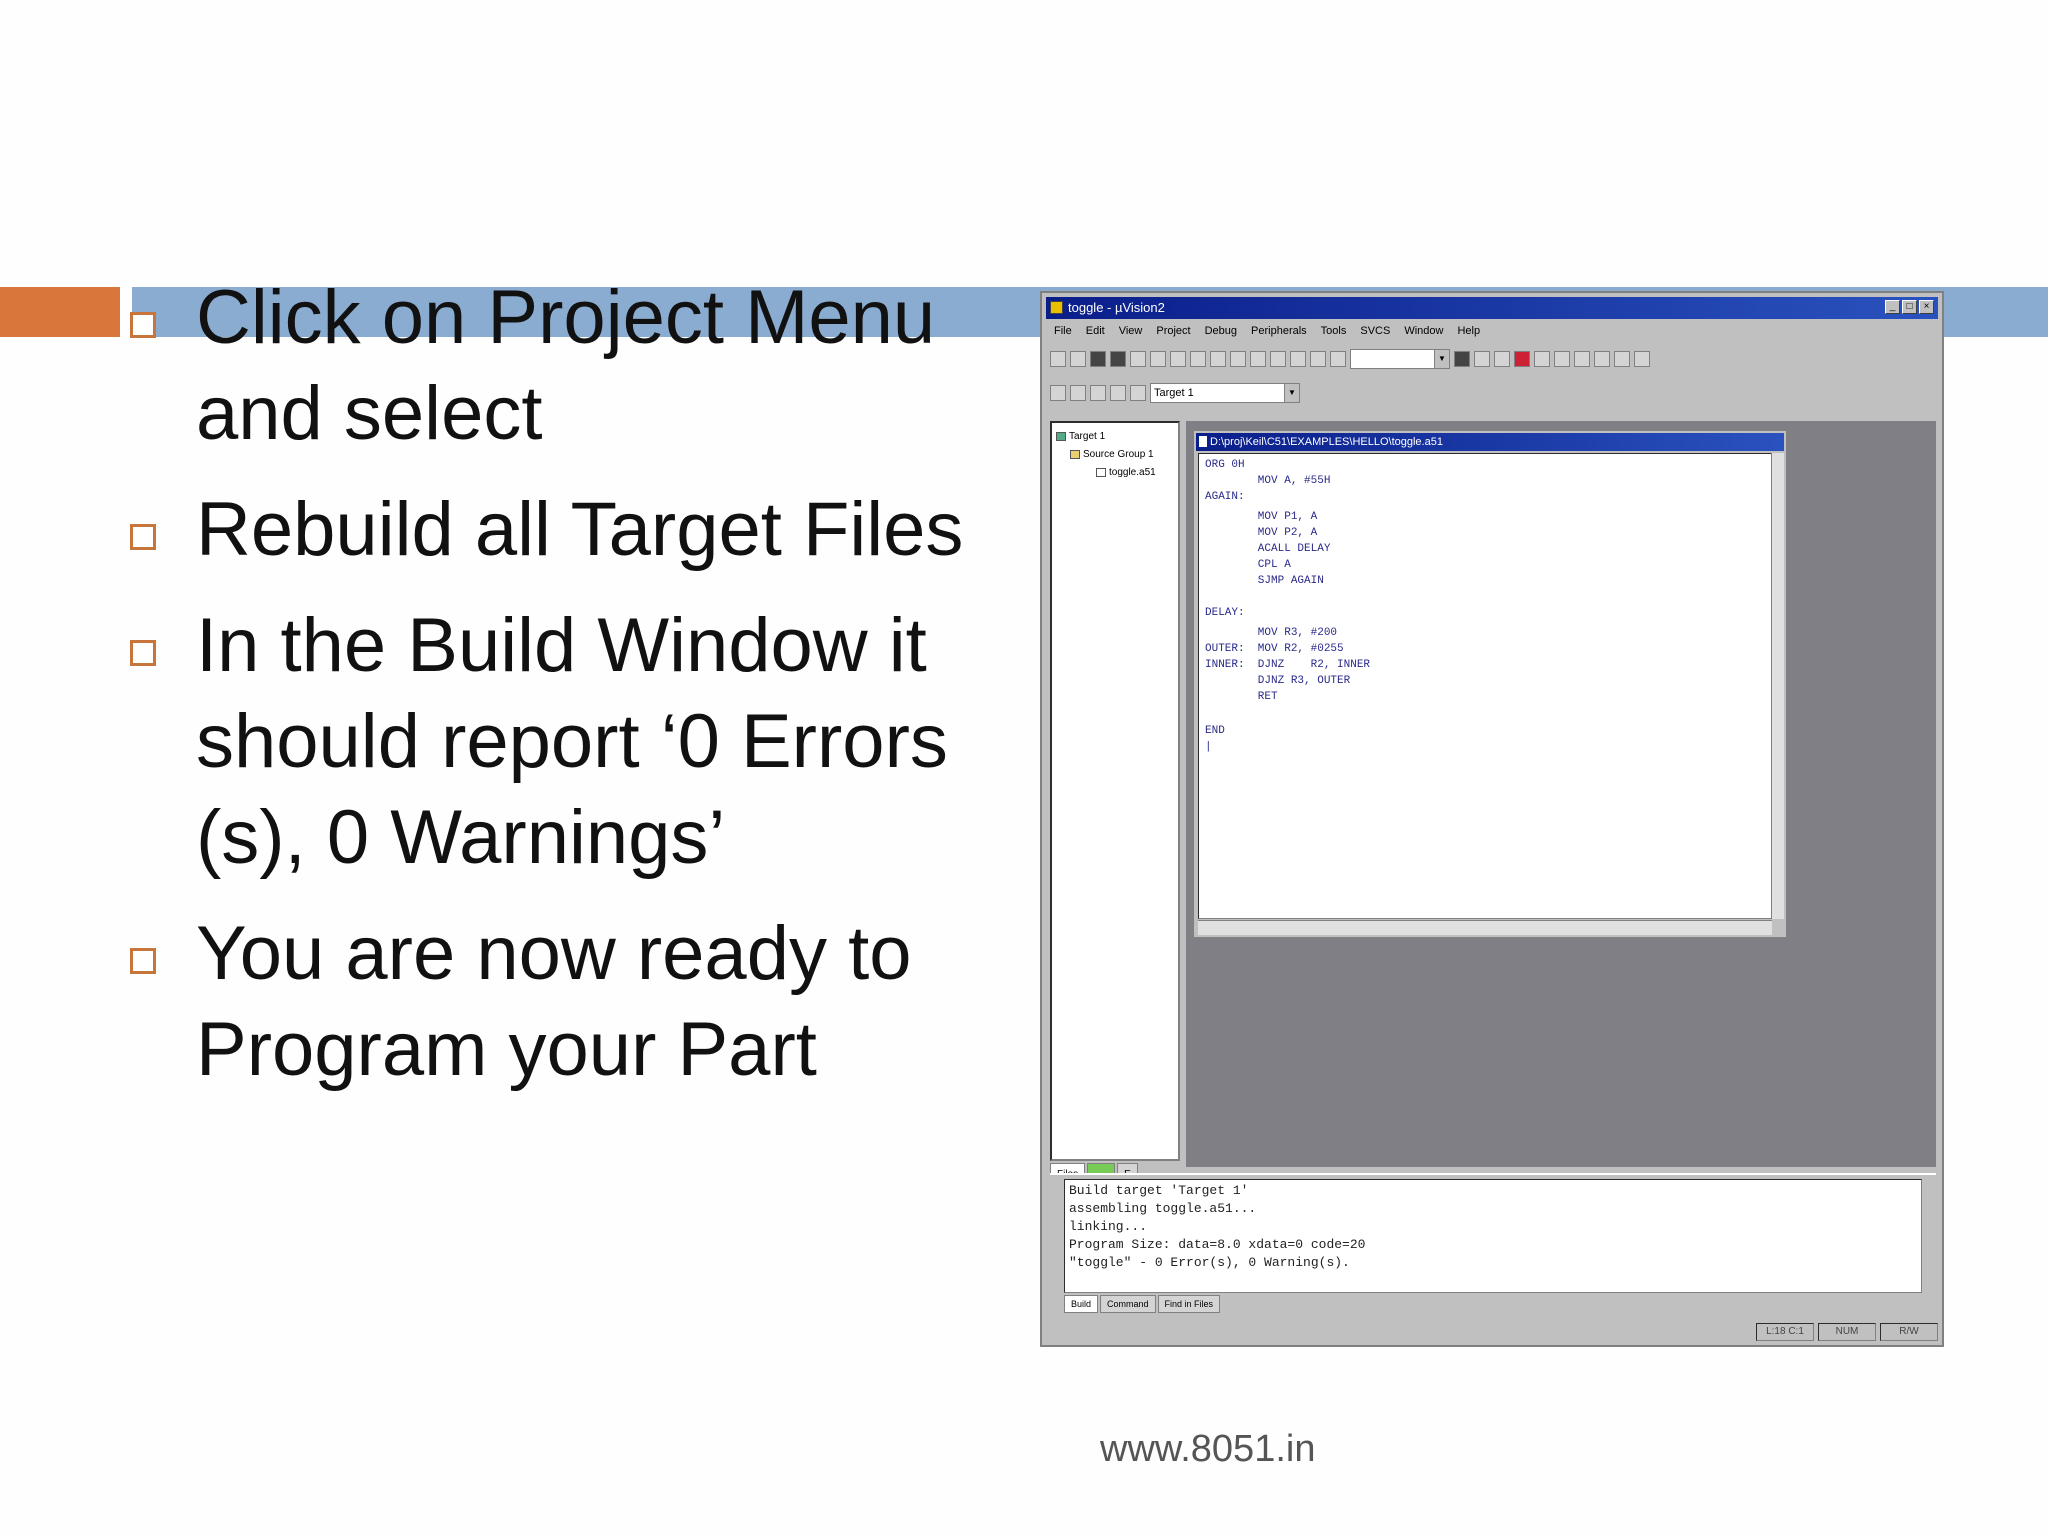 The height and width of the screenshot is (1536, 2048). Describe the element at coordinates (1318, 359) in the screenshot. I see `bookmark-next-icon` at that location.